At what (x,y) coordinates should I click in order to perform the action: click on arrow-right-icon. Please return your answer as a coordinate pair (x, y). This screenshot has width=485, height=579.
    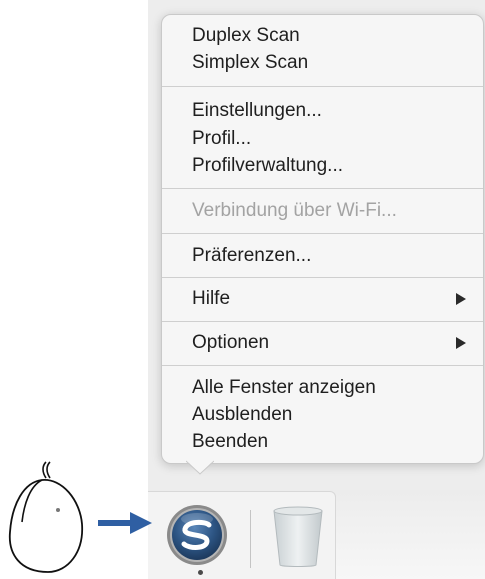
    Looking at the image, I should click on (125, 523).